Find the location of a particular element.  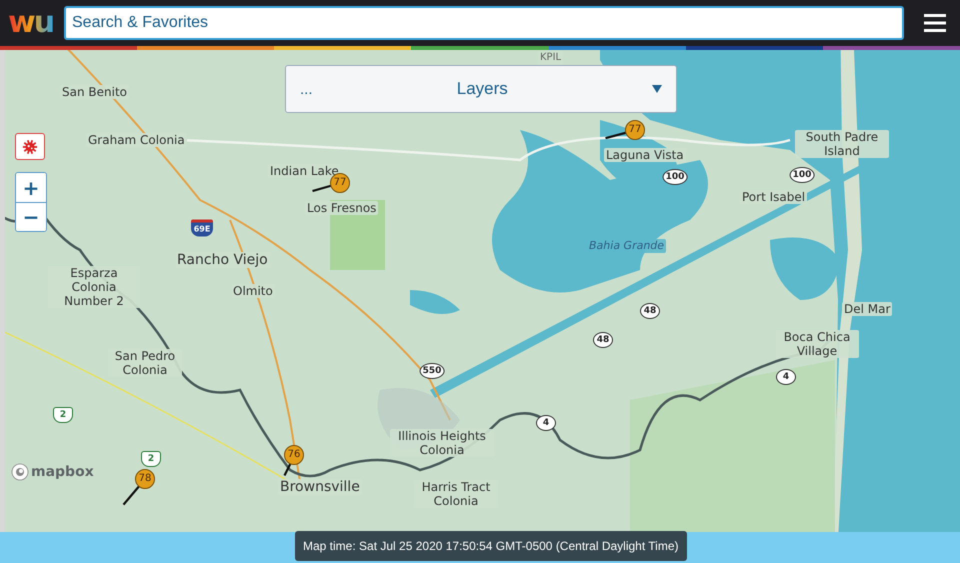

virus-button is located at coordinates (30, 146).